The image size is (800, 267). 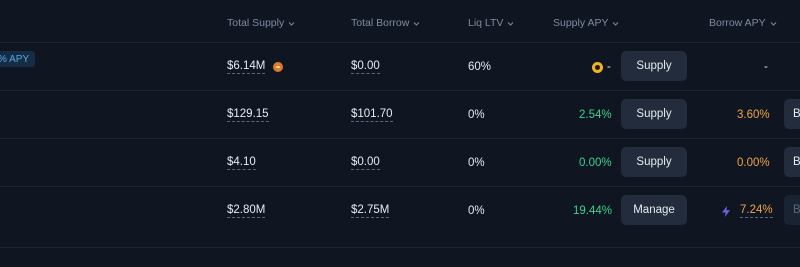 I want to click on borrow-apy-value: 7.24%, so click(x=756, y=211).